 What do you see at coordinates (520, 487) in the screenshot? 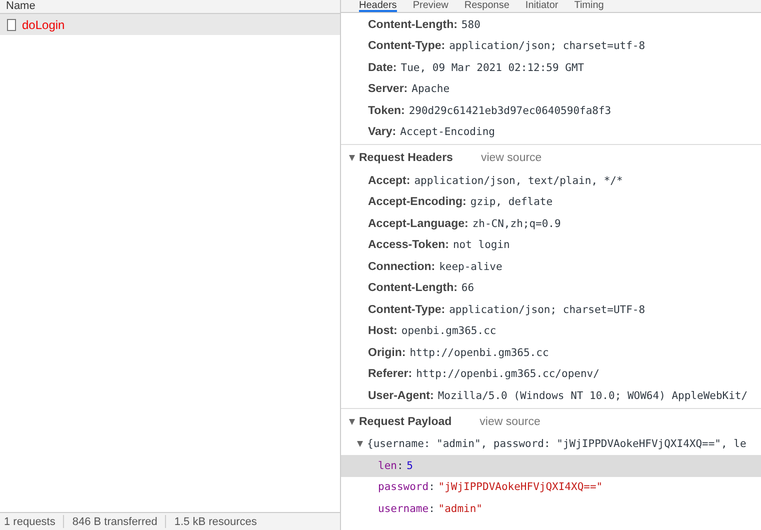
I see `property-value: "jWjIPPDVAokeHFVjQXI4XQ=="` at bounding box center [520, 487].